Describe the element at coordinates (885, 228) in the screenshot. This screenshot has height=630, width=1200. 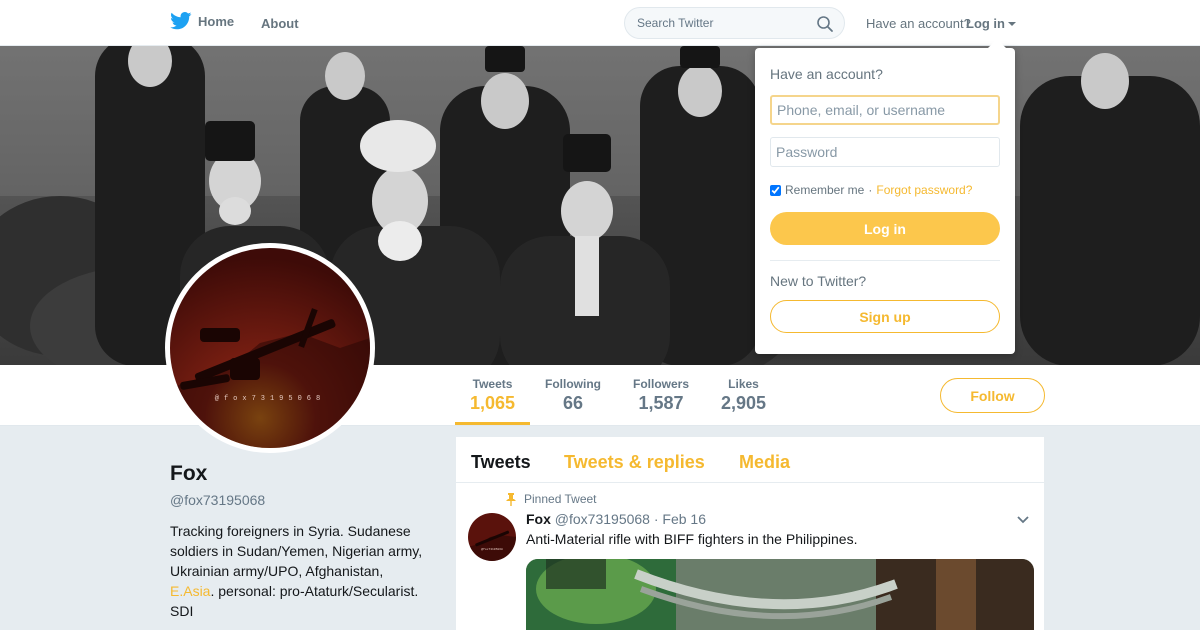
I see `login-button: Log in` at that location.